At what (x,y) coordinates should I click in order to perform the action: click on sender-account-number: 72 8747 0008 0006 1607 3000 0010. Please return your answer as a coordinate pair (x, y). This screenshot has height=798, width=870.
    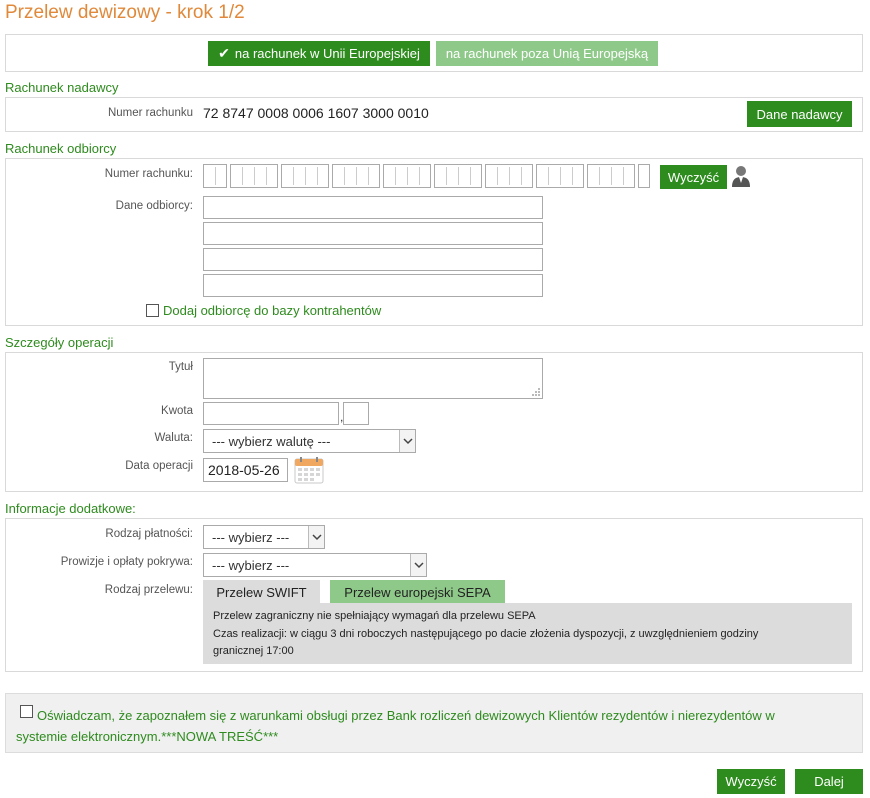
    Looking at the image, I should click on (316, 113).